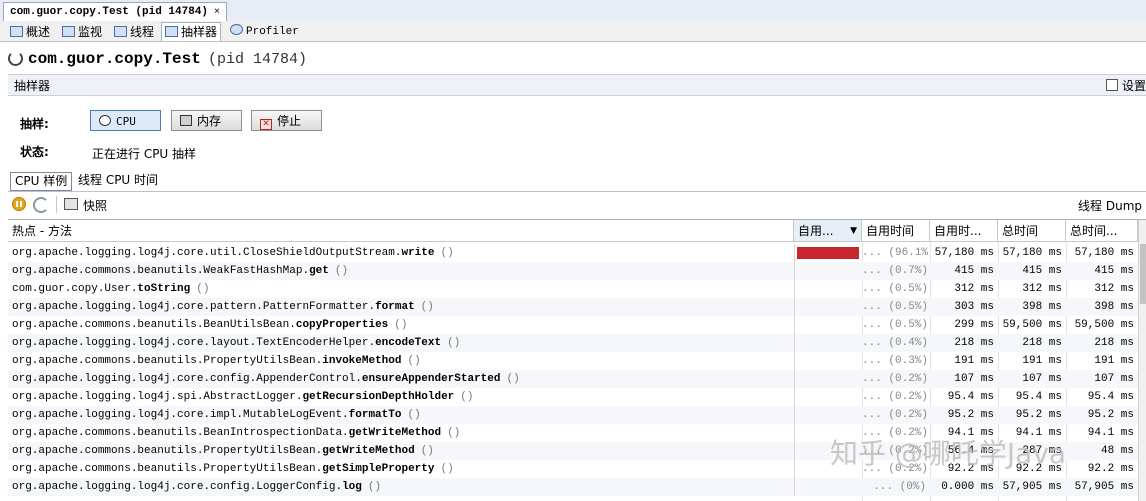  What do you see at coordinates (970, 397) in the screenshot?
I see `self-time-cell: 95.4 ms` at bounding box center [970, 397].